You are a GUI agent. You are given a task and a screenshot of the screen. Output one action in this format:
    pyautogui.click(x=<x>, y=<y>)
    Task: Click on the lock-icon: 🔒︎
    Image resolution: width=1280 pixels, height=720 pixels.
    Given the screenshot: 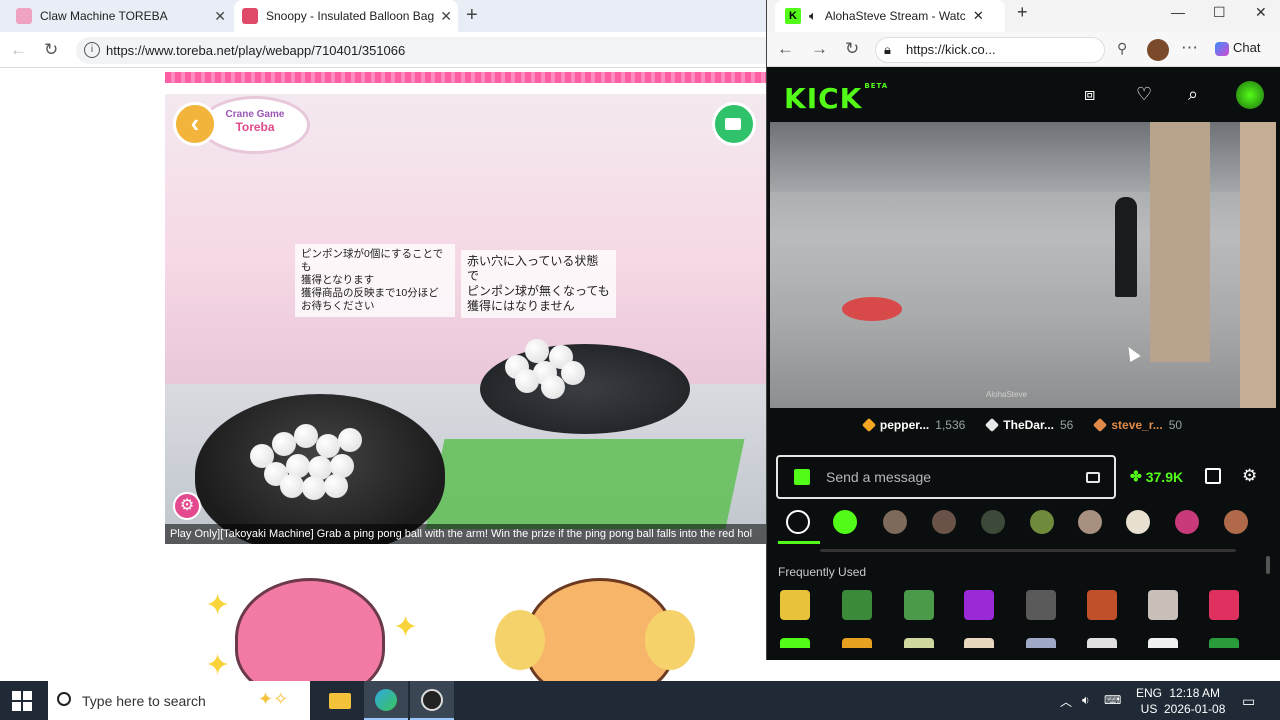 What is the action you would take?
    pyautogui.click(x=887, y=50)
    